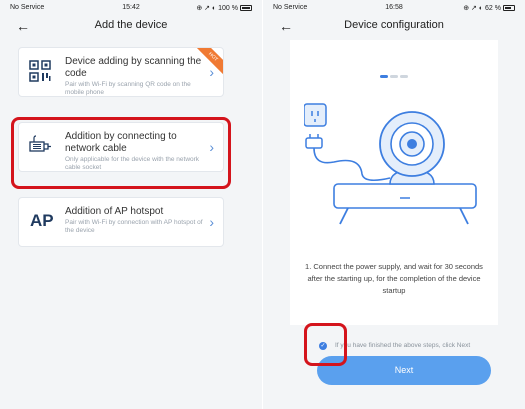 The width and height of the screenshot is (525, 409). Describe the element at coordinates (493, 8) in the screenshot. I see `battery-percent: 62 %` at that location.